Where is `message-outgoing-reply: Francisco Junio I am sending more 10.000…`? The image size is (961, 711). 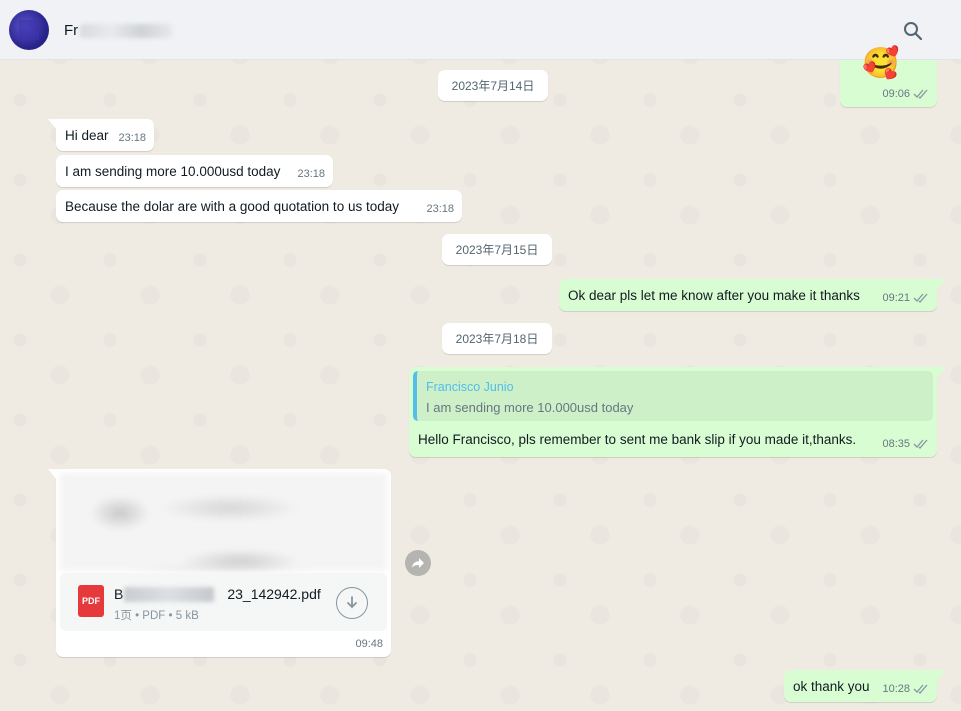
message-outgoing-reply: Francisco Junio I am sending more 10.000… is located at coordinates (673, 412).